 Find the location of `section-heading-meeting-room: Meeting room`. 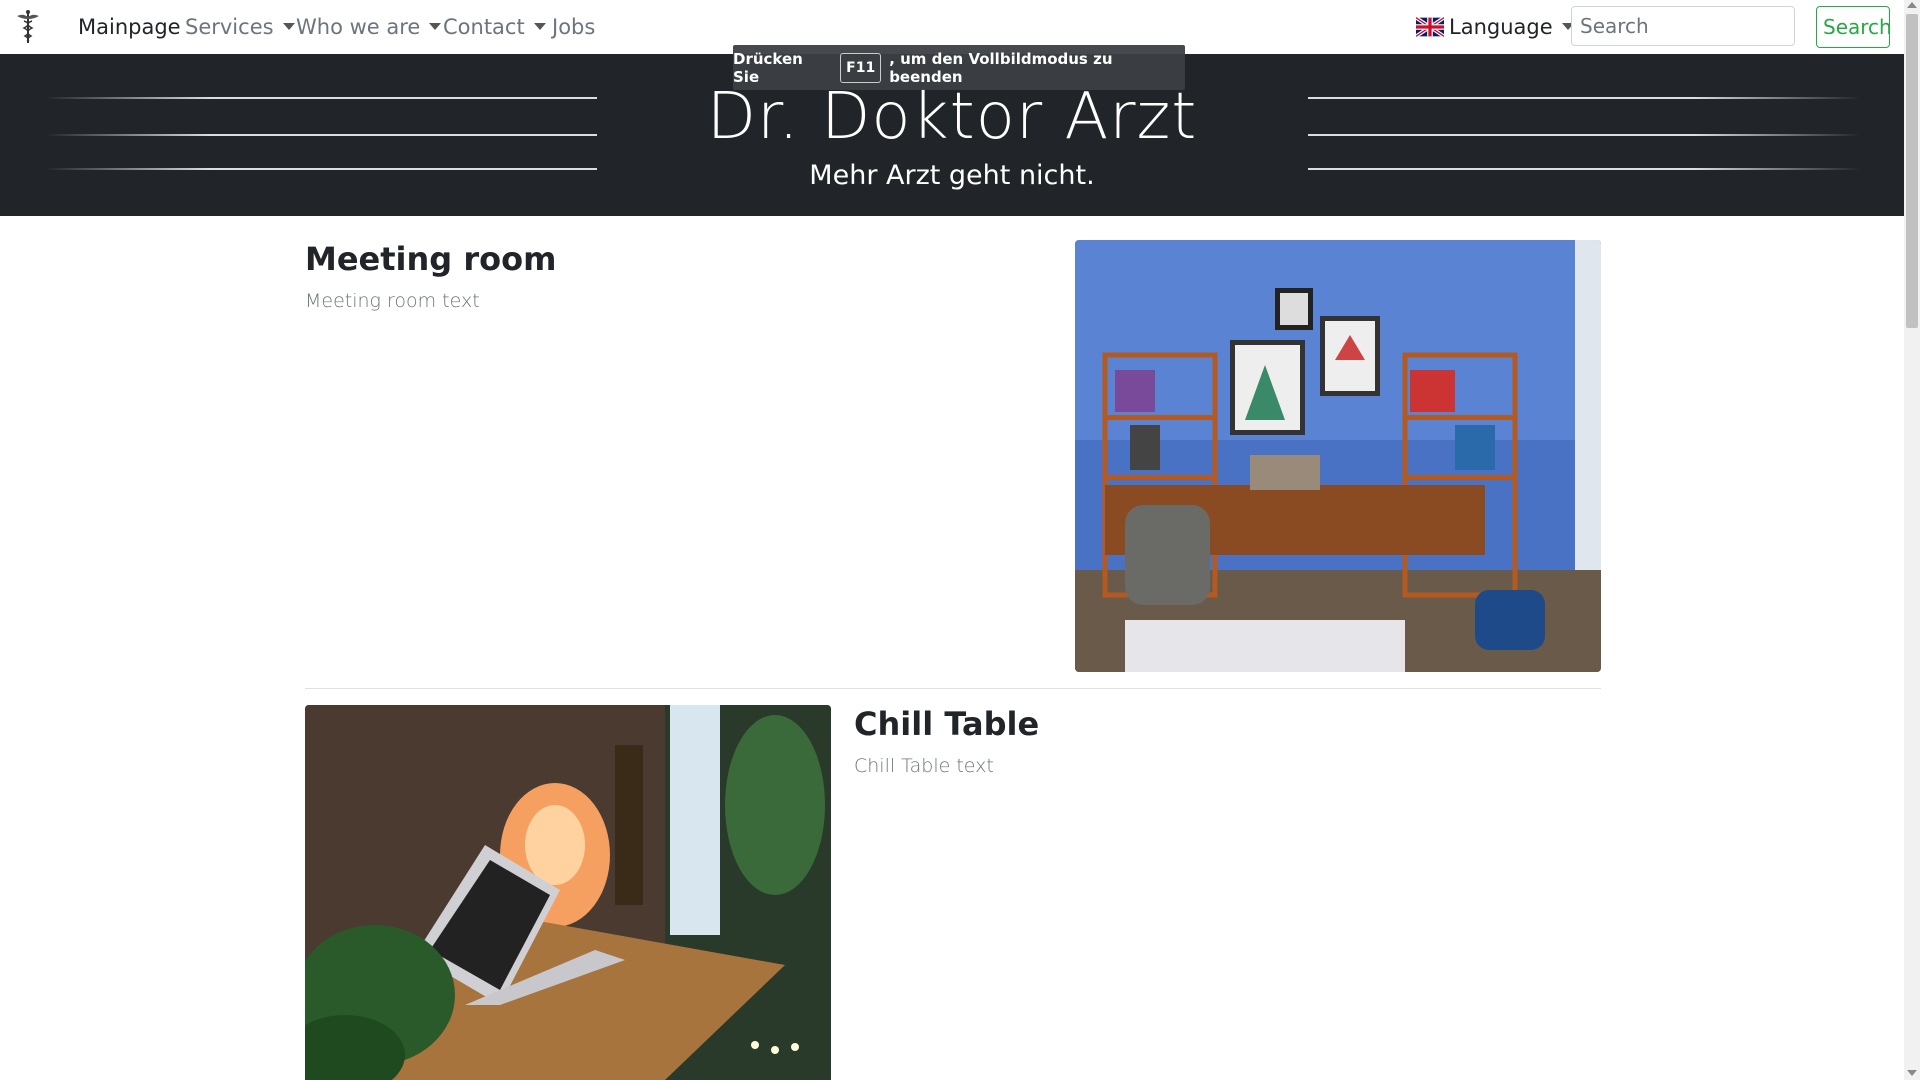

section-heading-meeting-room: Meeting room is located at coordinates (431, 259).